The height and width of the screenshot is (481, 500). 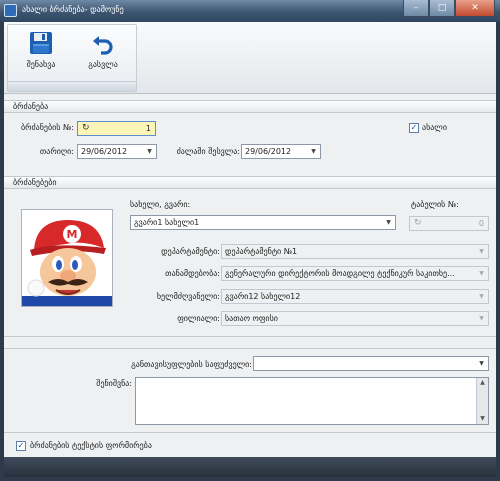 I want to click on tabel-number-spinner: ↻ 0, so click(x=449, y=223).